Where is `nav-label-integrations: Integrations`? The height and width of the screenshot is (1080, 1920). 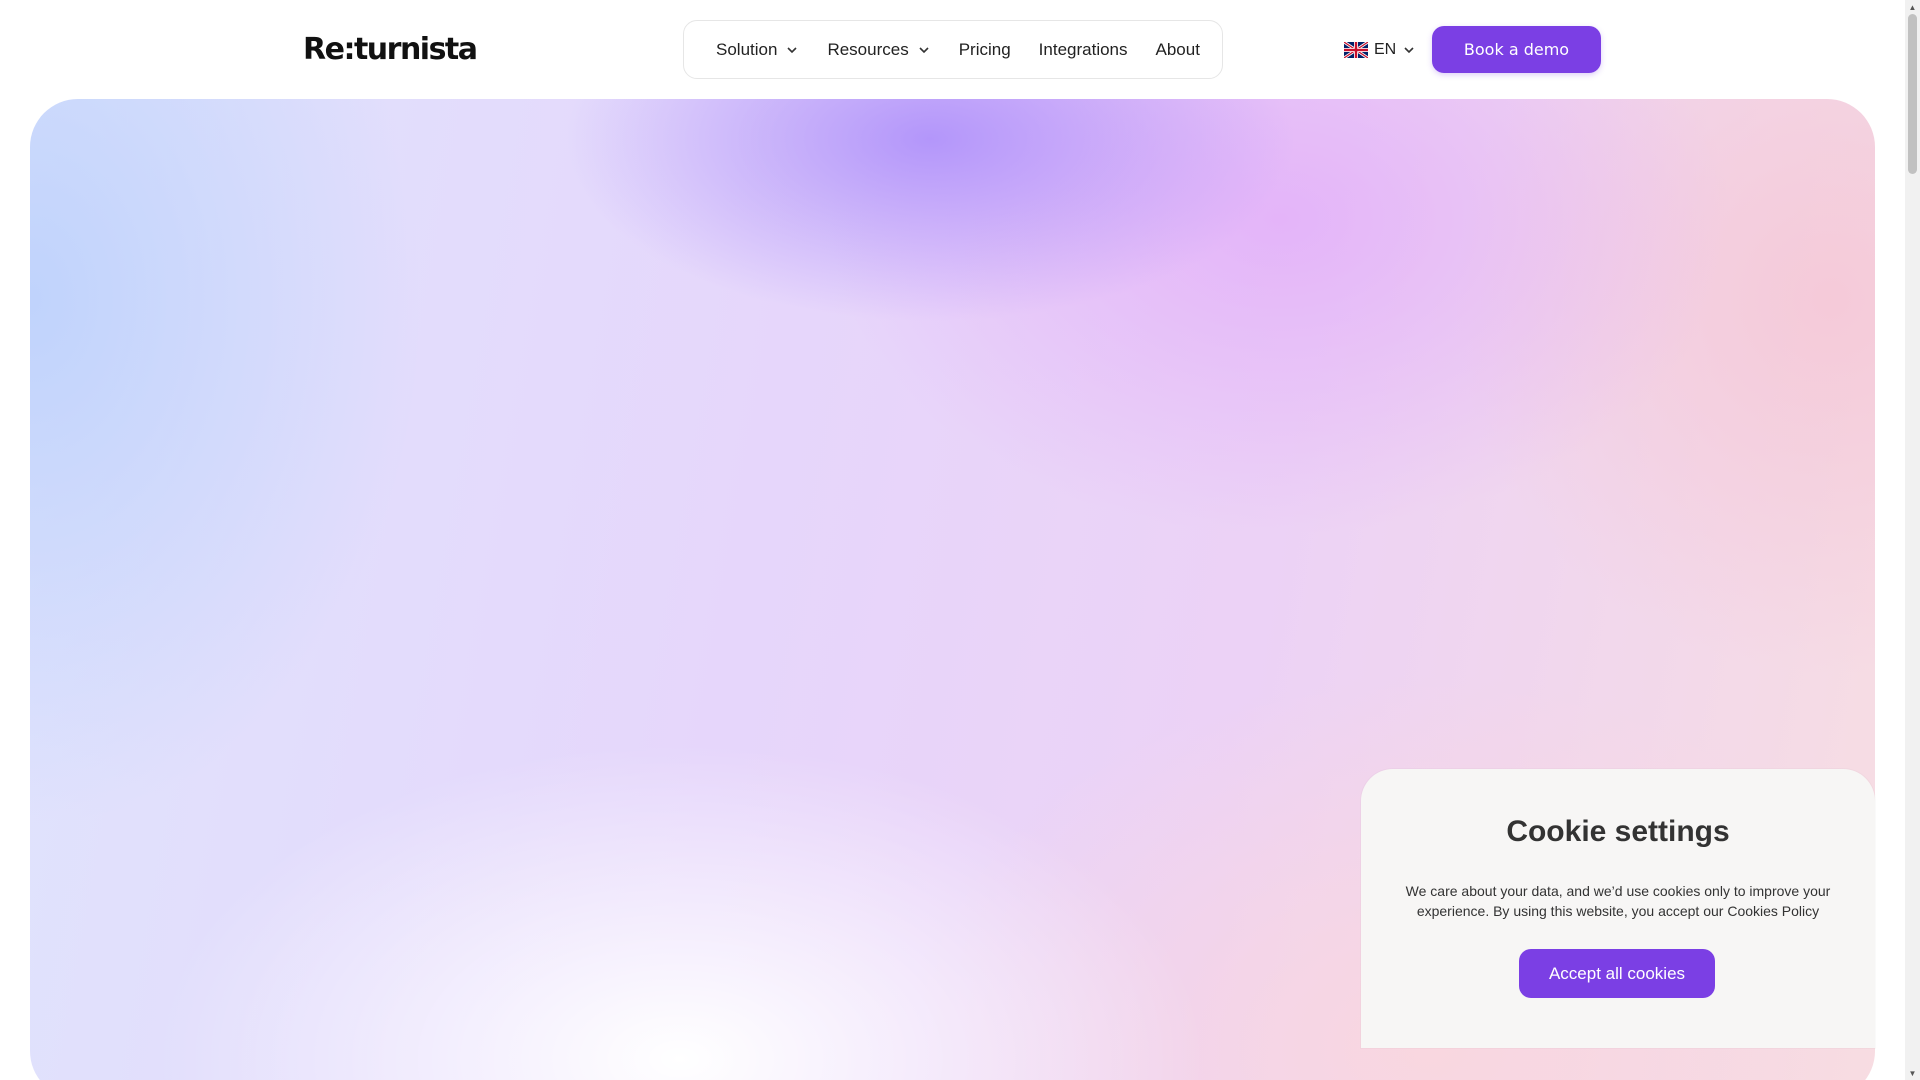 nav-label-integrations: Integrations is located at coordinates (1083, 49).